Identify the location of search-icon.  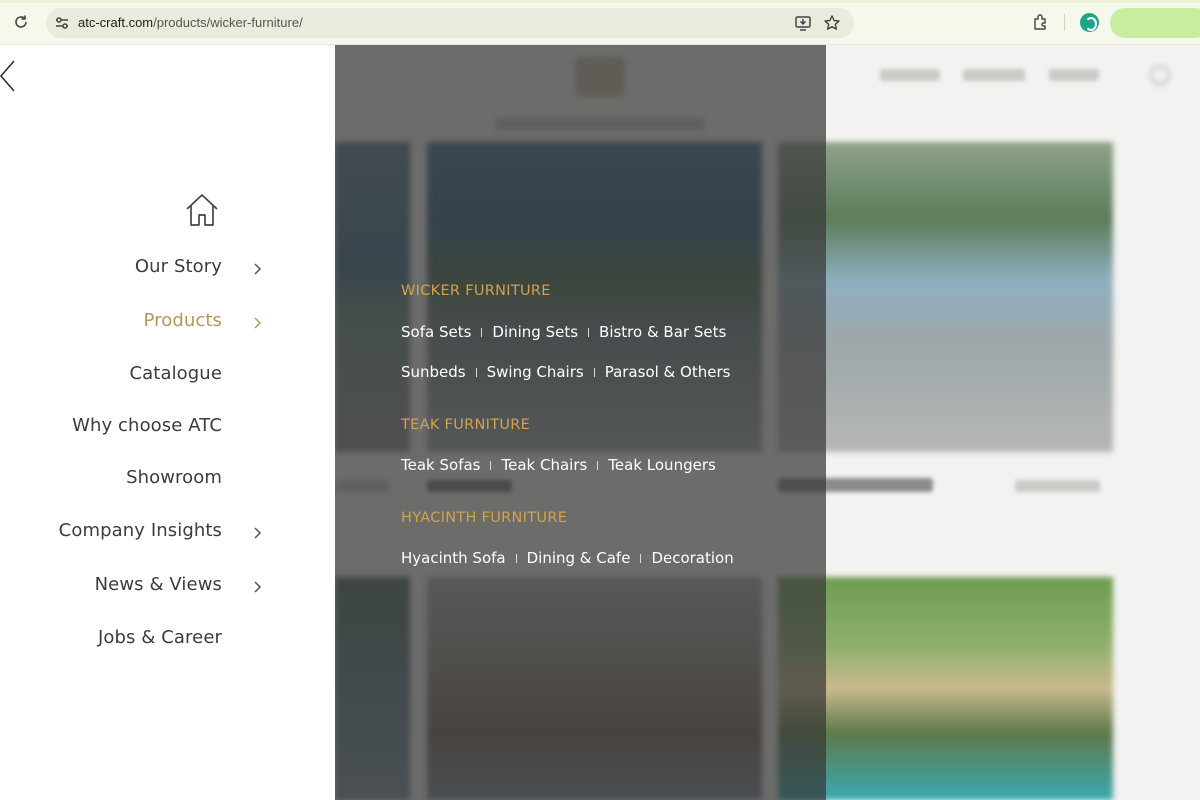
(1160, 75).